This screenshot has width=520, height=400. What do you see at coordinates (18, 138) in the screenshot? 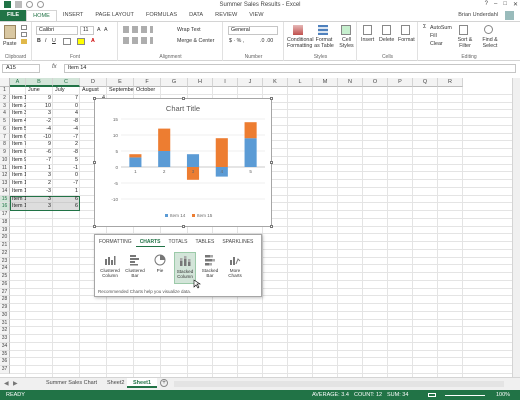
I see `data-cell: Item 6` at bounding box center [18, 138].